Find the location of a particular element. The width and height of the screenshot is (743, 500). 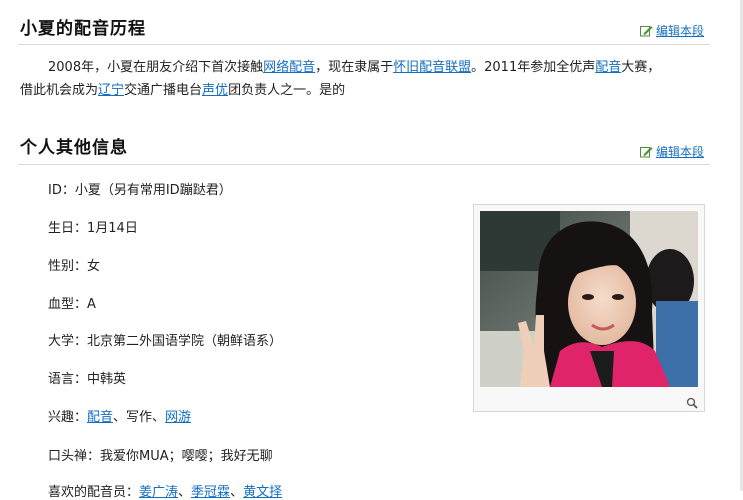

link-hobby-dubbing: 配音 is located at coordinates (100, 417).